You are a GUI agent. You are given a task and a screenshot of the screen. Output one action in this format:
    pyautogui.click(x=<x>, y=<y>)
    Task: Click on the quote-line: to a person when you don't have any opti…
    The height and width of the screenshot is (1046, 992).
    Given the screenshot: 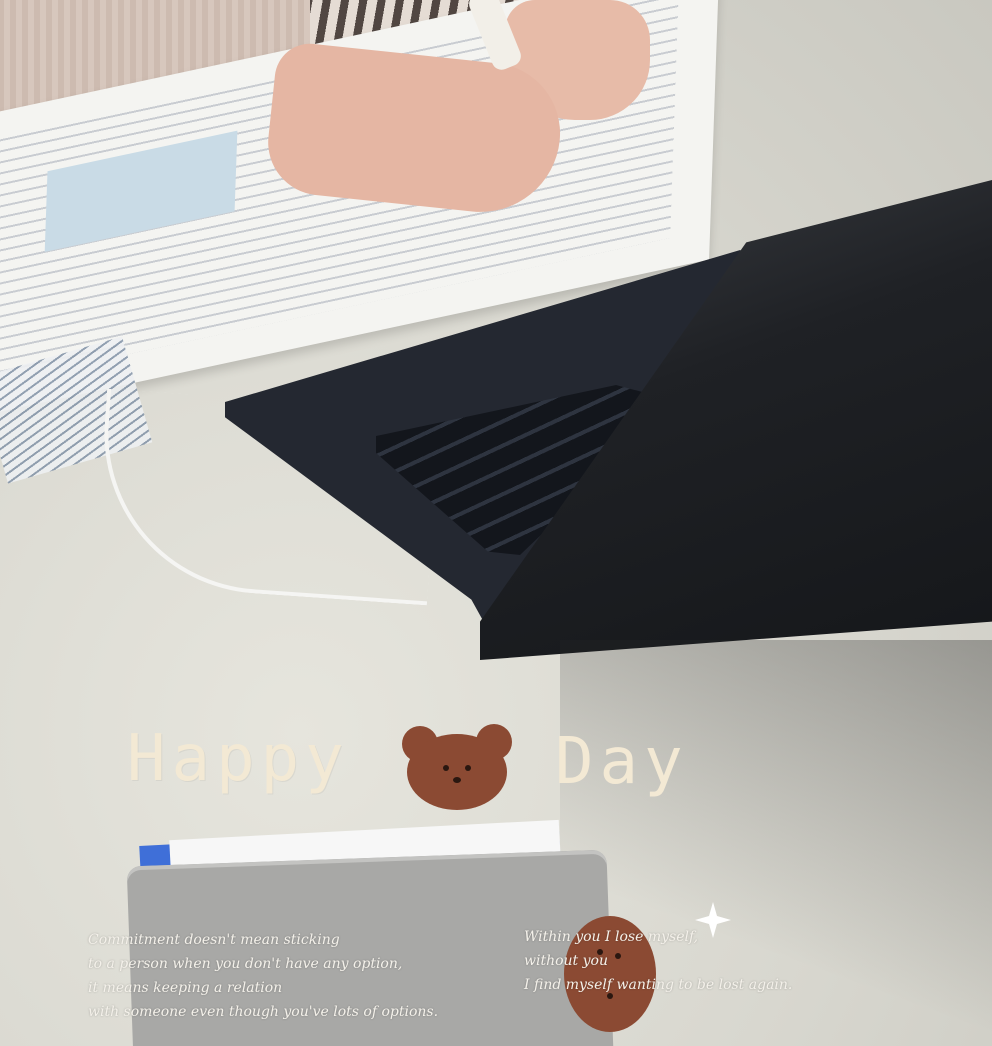 What is the action you would take?
    pyautogui.click(x=245, y=964)
    